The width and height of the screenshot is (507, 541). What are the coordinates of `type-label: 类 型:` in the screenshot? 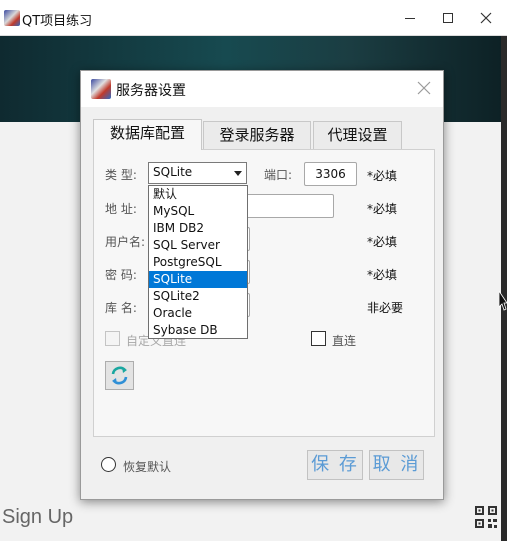 It's located at (121, 175).